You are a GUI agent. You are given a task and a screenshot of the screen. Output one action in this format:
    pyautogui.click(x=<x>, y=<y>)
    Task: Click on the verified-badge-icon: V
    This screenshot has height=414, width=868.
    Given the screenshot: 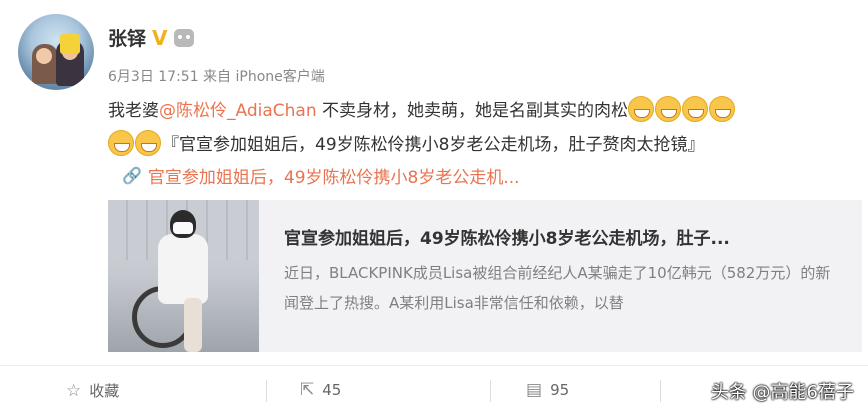 What is the action you would take?
    pyautogui.click(x=160, y=37)
    